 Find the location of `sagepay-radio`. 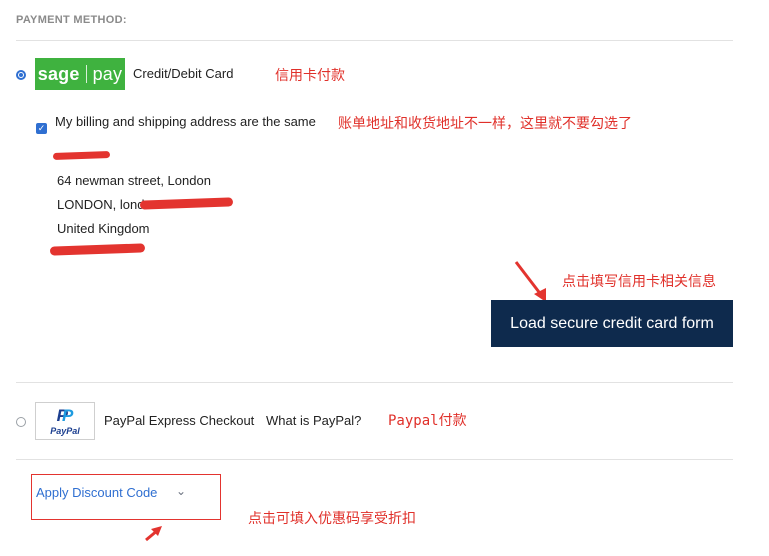

sagepay-radio is located at coordinates (21, 75).